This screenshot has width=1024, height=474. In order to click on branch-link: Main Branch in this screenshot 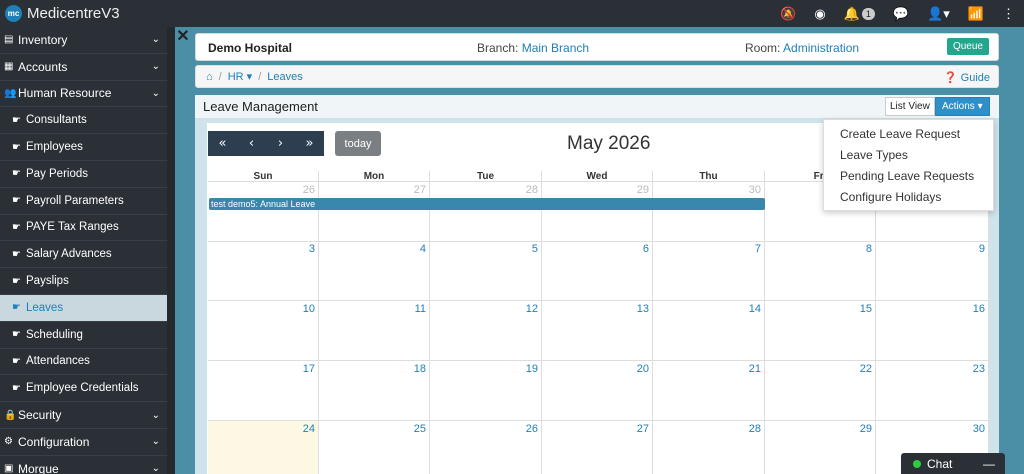, I will do `click(555, 48)`.